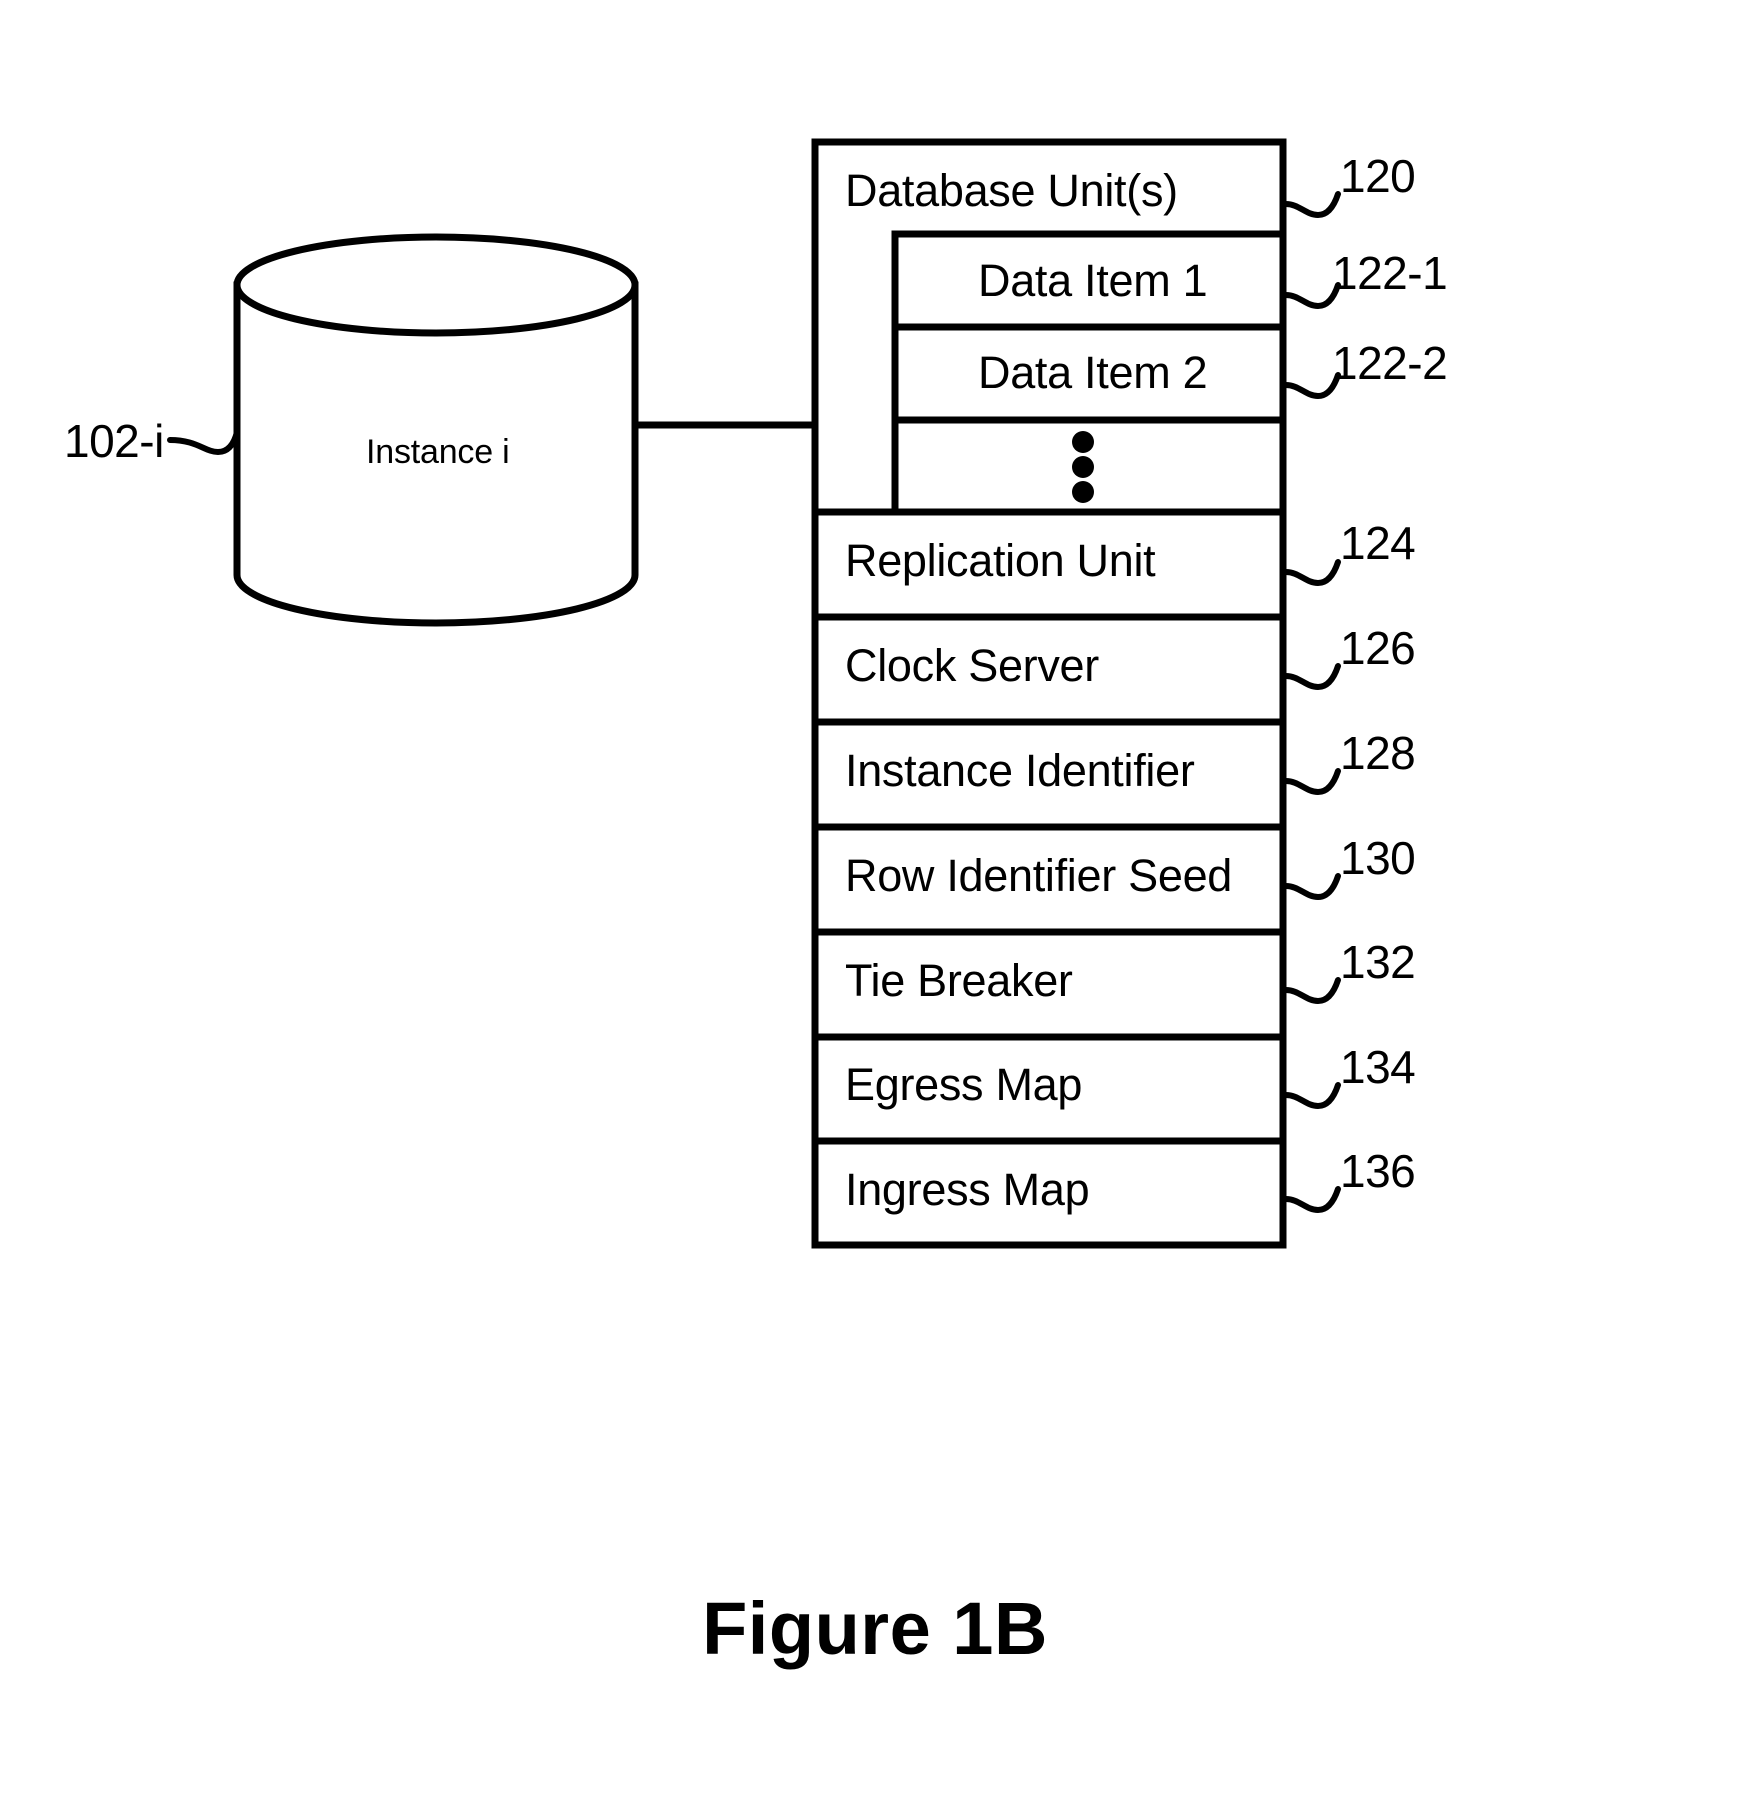 This screenshot has height=1799, width=1750. Describe the element at coordinates (1378, 858) in the screenshot. I see `component-3-ref: 130` at that location.